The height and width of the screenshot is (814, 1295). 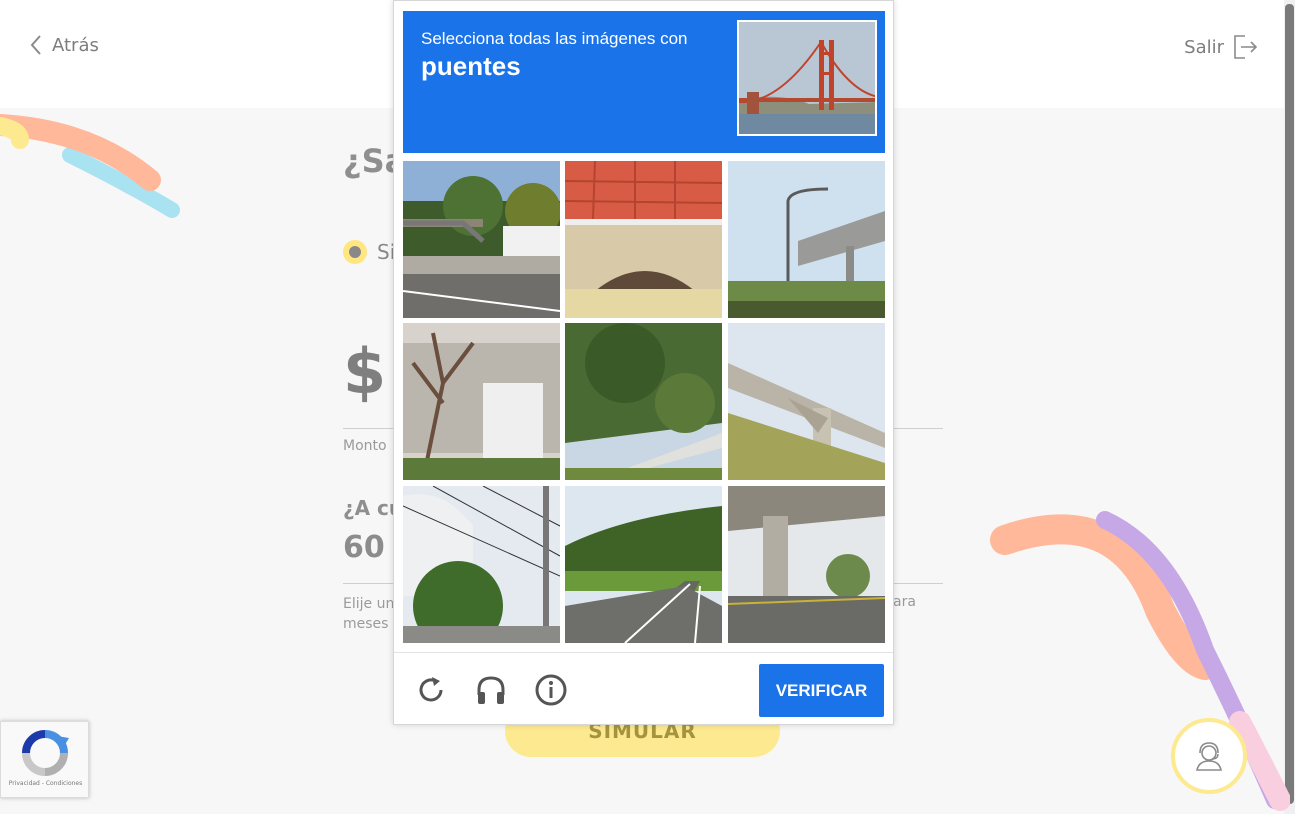 I want to click on back-link: Atrás, so click(x=64, y=45).